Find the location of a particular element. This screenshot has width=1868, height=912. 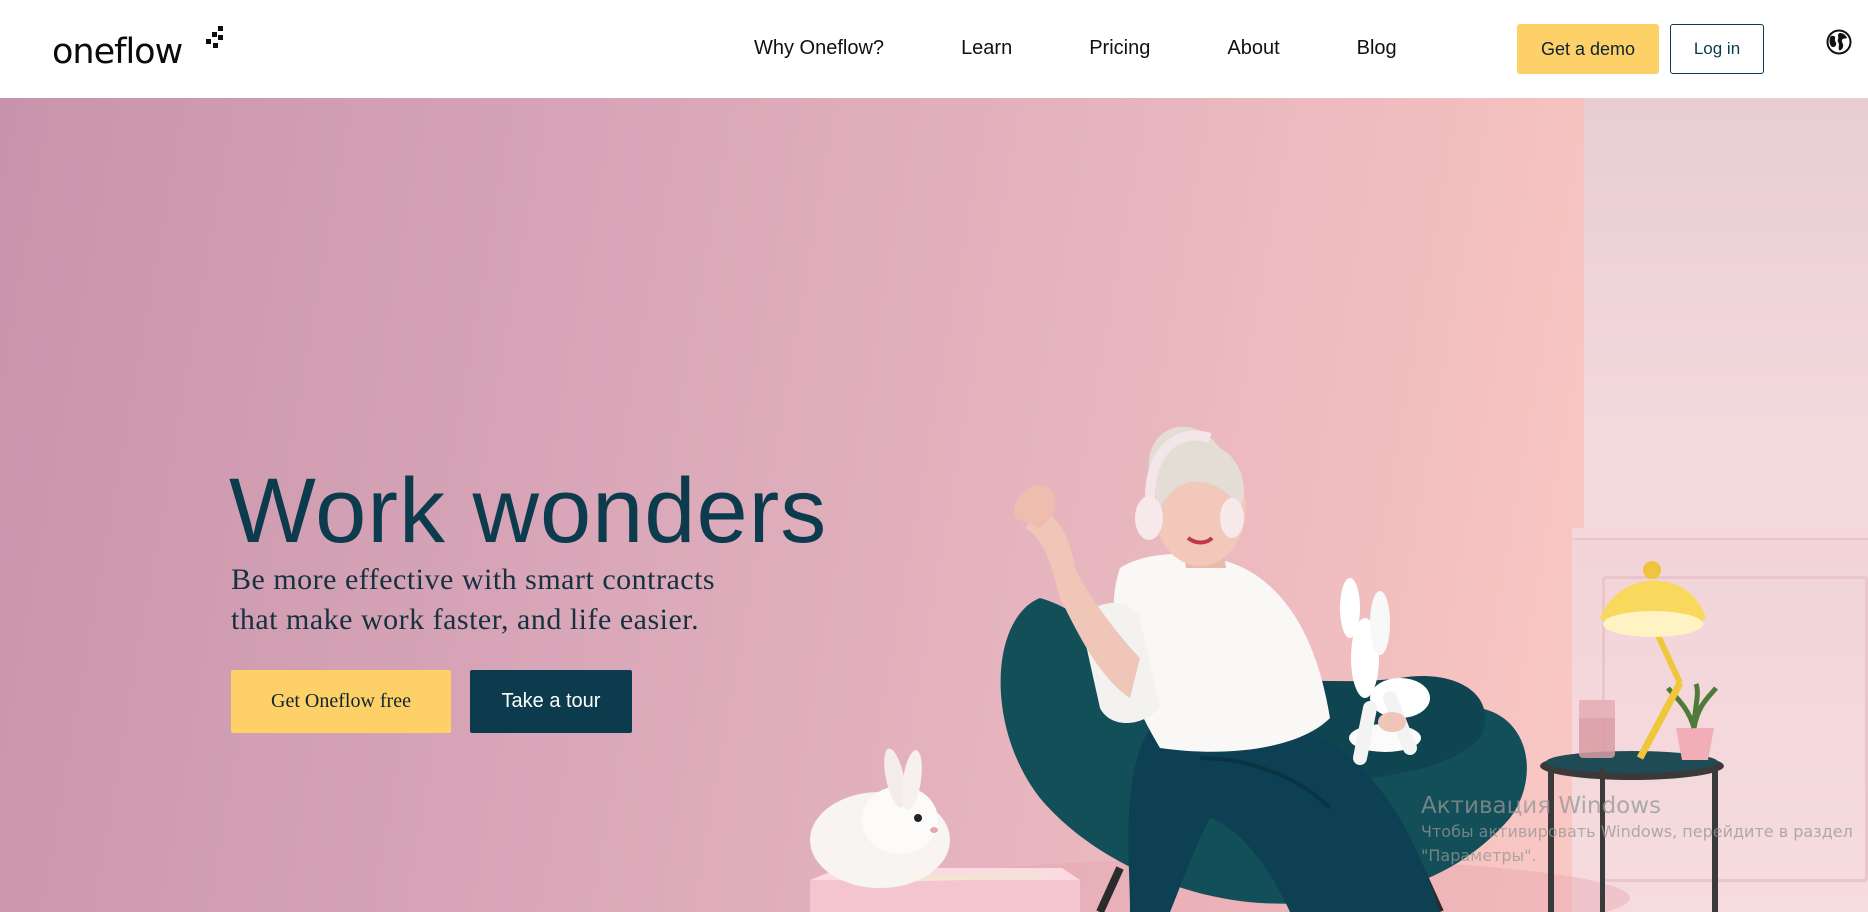

oneflow-logo: oneflow is located at coordinates (137, 46).